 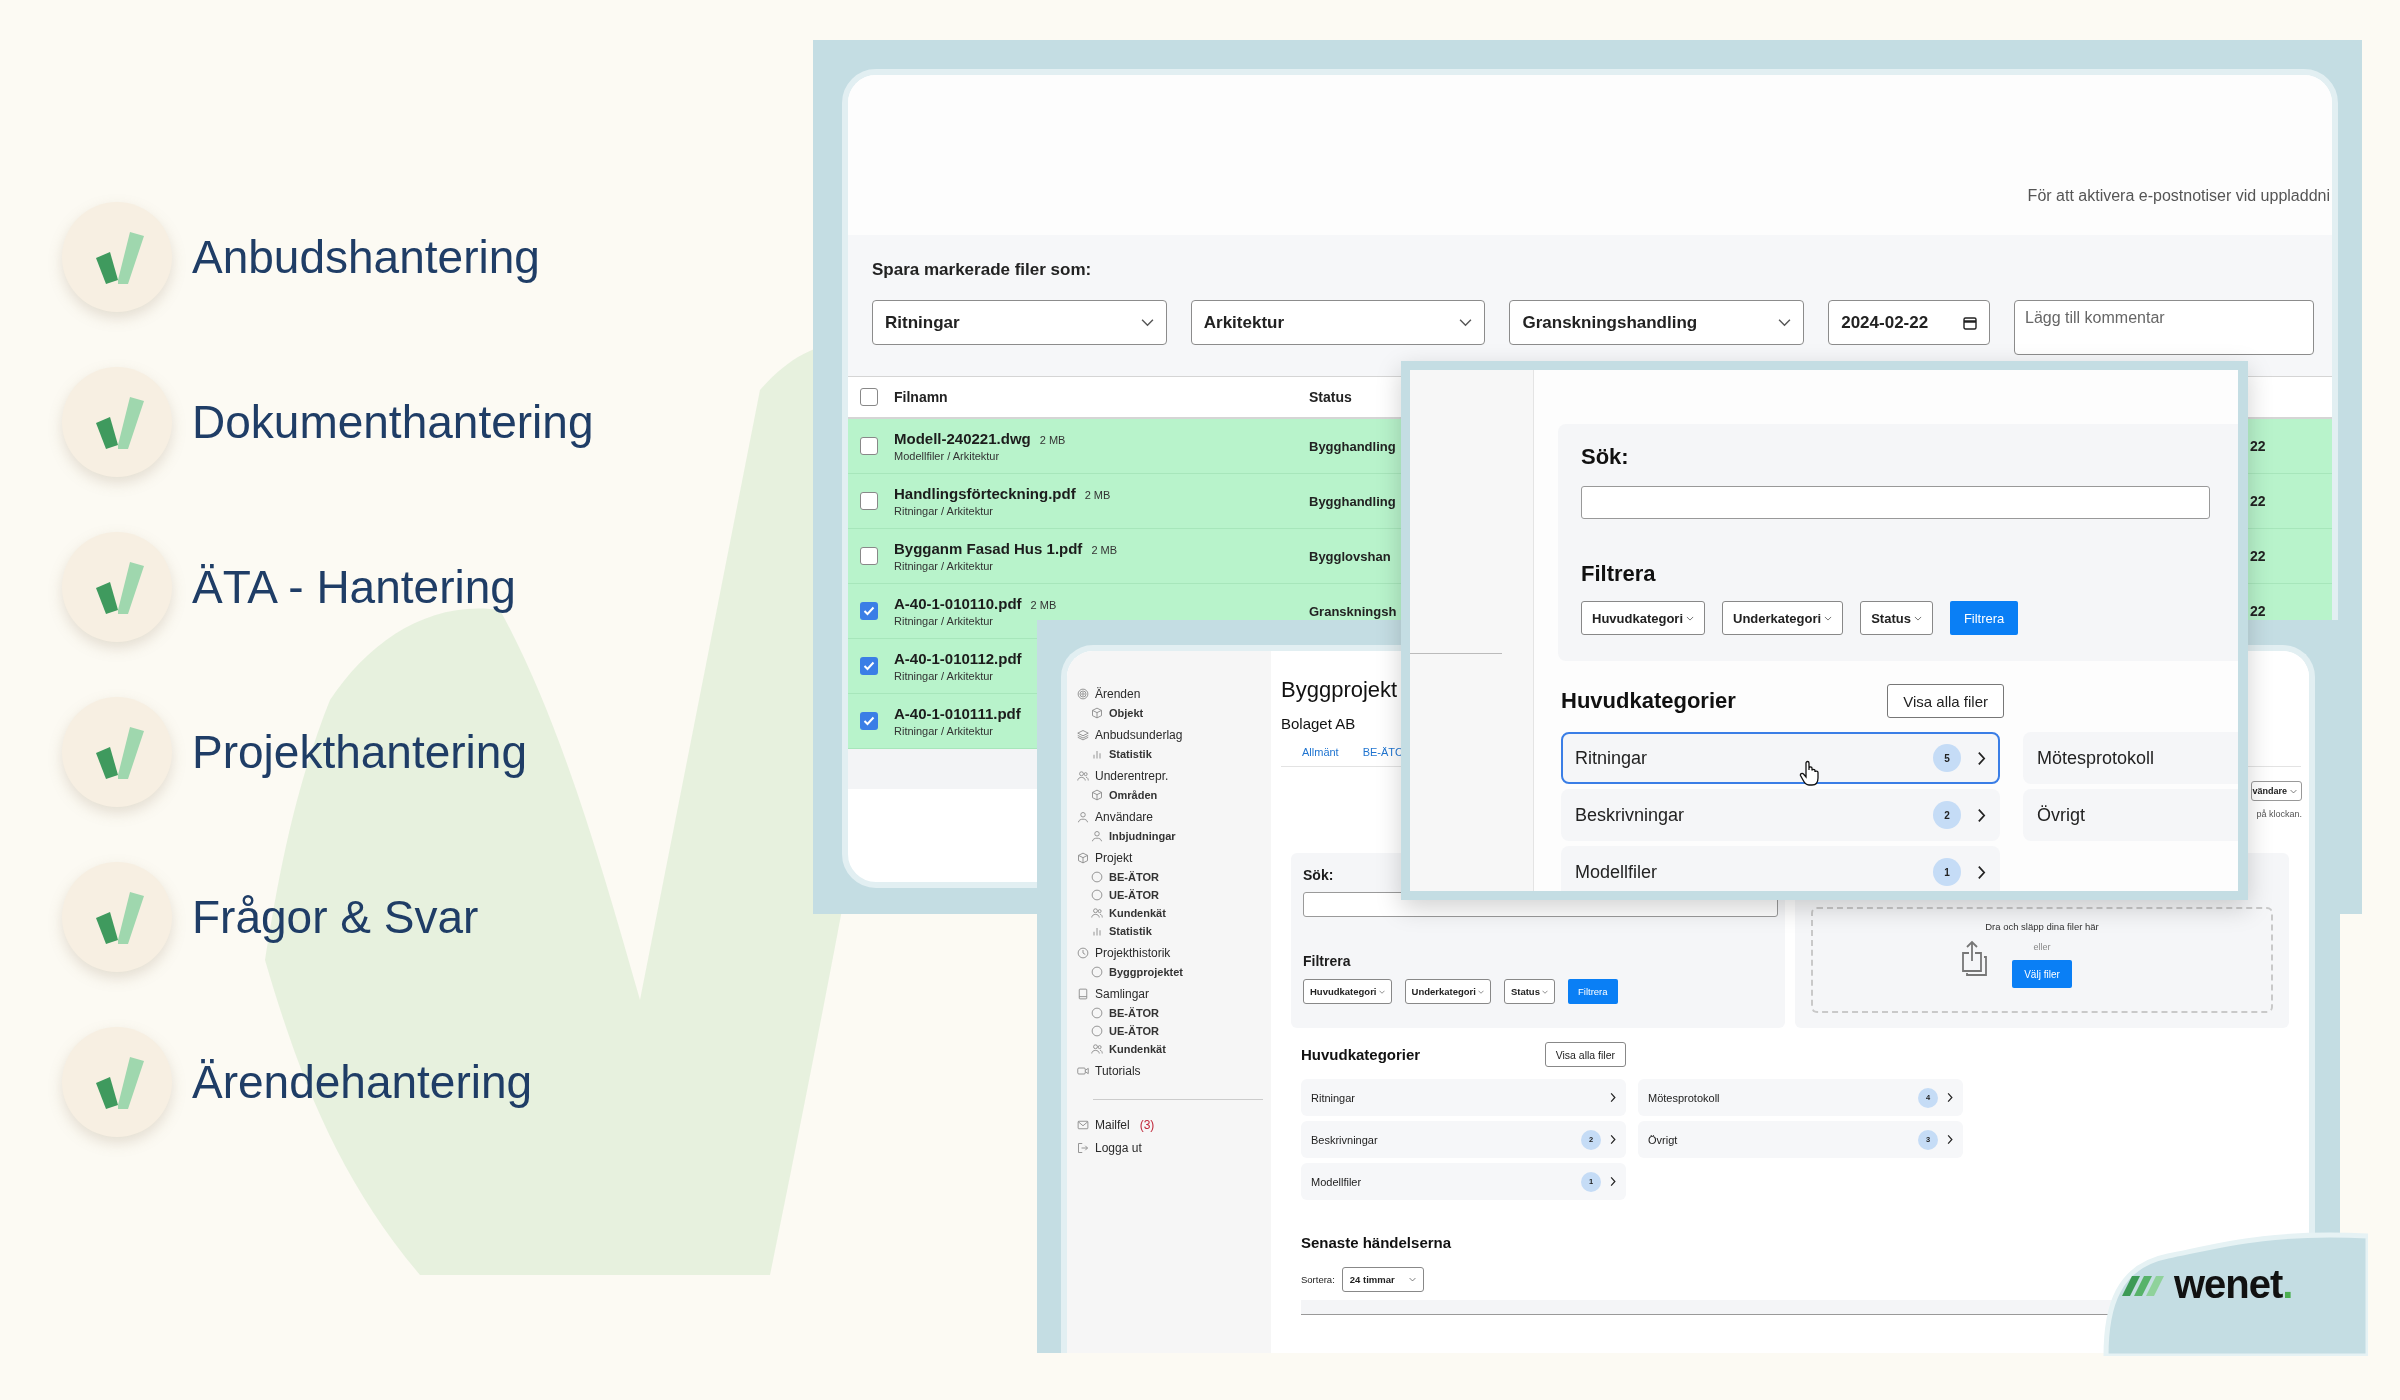 What do you see at coordinates (1097, 931) in the screenshot?
I see `bar-chart-icon` at bounding box center [1097, 931].